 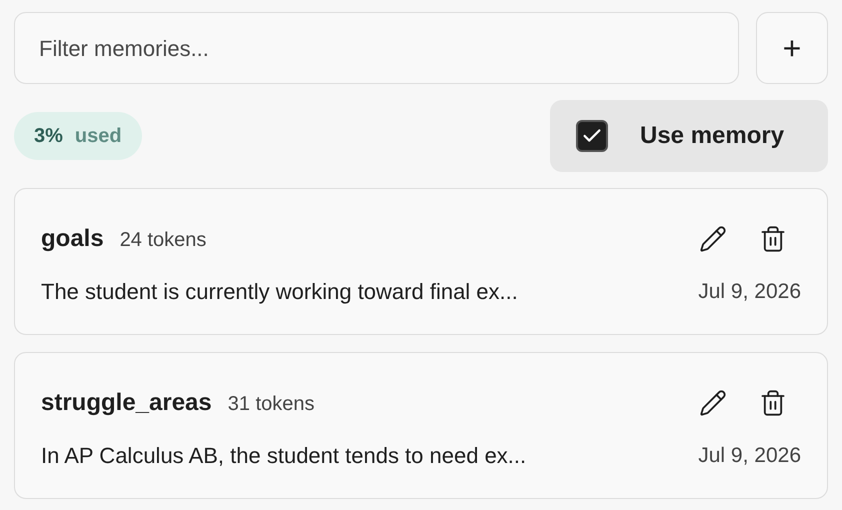 I want to click on use-memory-toggle: Use memory, so click(x=689, y=136).